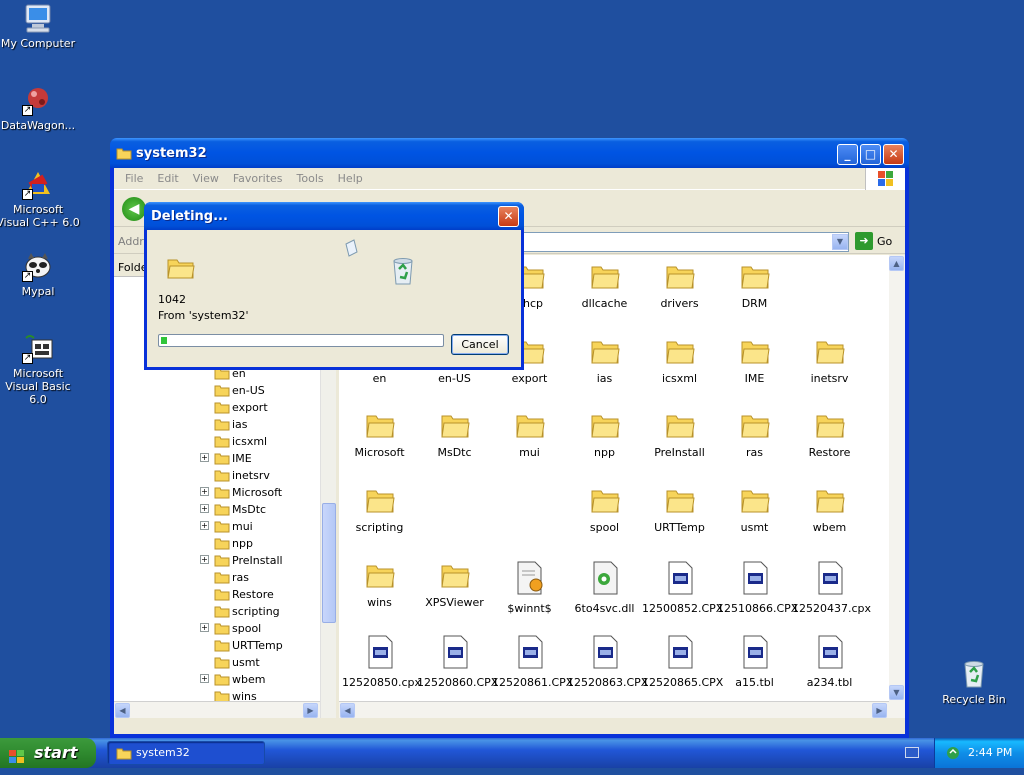  I want to click on tree-item: export, so click(265, 407).